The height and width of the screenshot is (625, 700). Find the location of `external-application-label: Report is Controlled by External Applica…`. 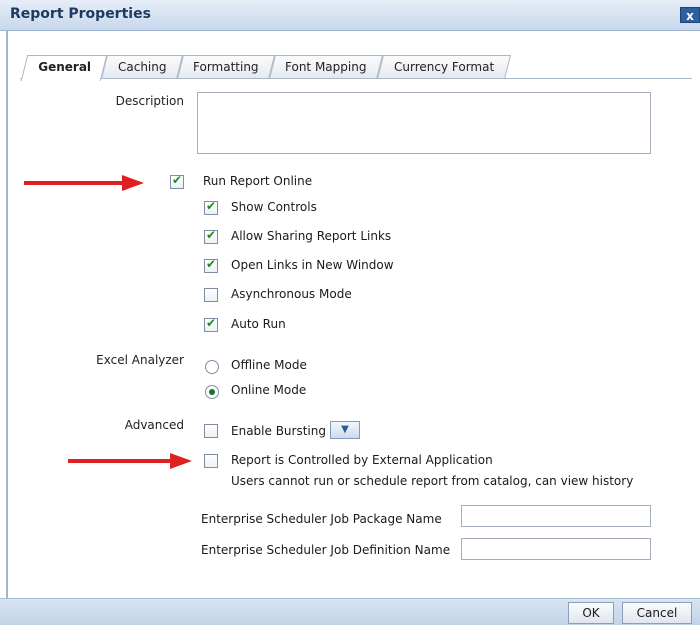

external-application-label: Report is Controlled by External Applica… is located at coordinates (362, 460).